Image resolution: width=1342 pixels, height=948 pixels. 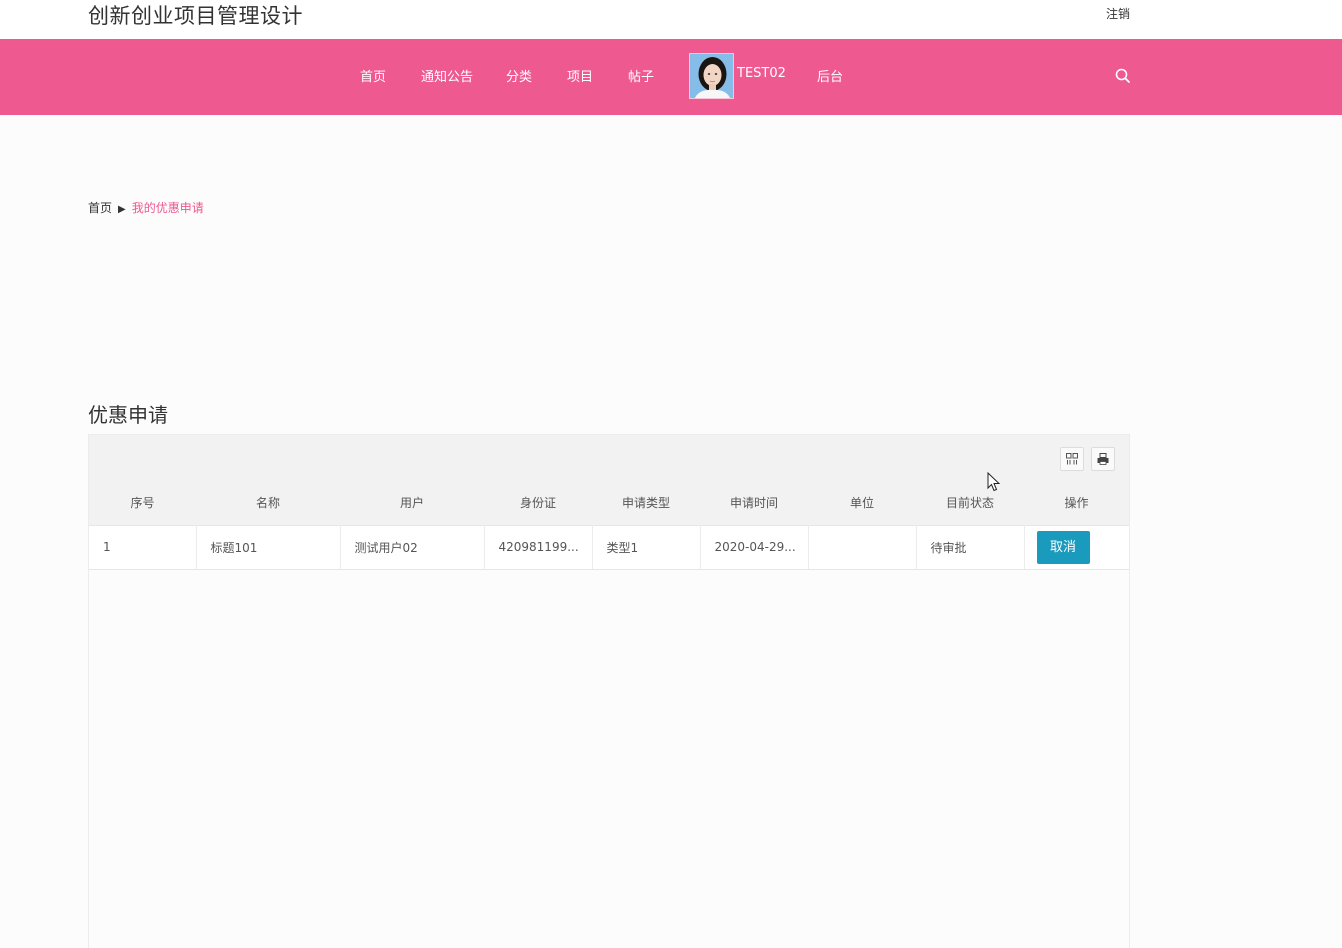 I want to click on top-bar: 创新创业项目管理设计 注销, so click(x=671, y=19).